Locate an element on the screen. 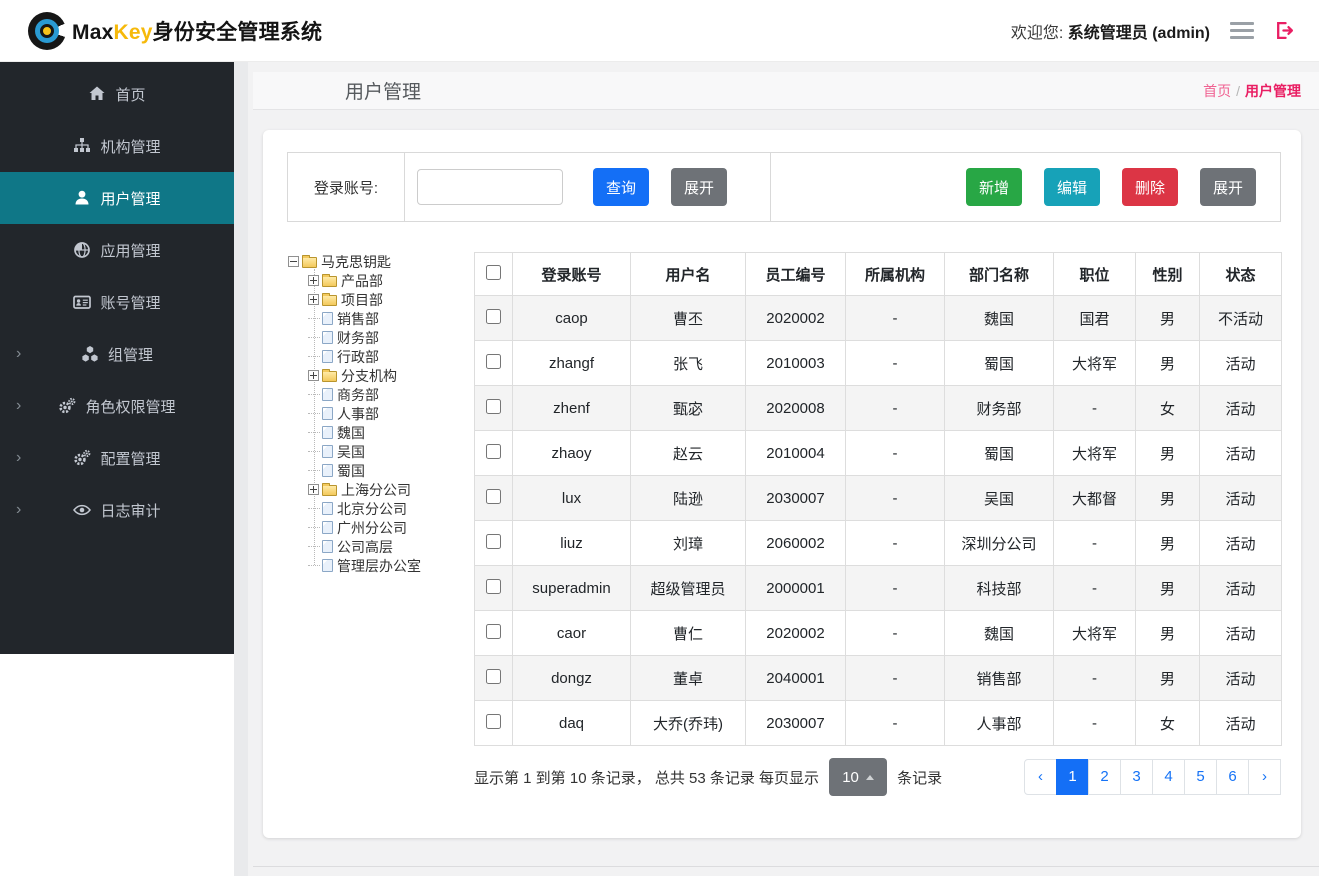 The width and height of the screenshot is (1319, 876). login-account-input is located at coordinates (490, 187).